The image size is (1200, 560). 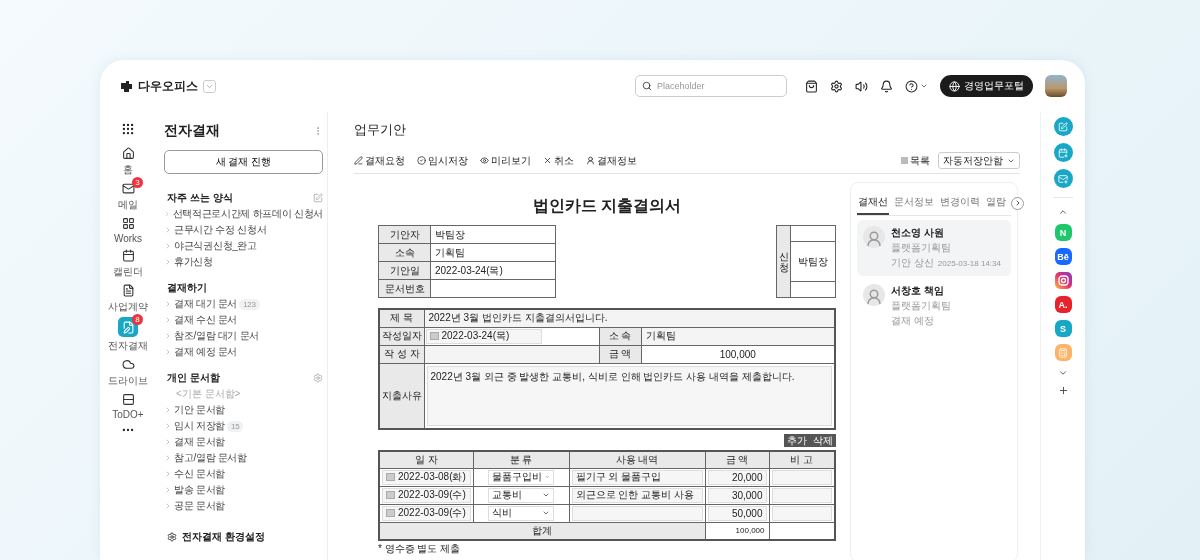 I want to click on settings-link: 전자결재 환경설정, so click(x=243, y=537).